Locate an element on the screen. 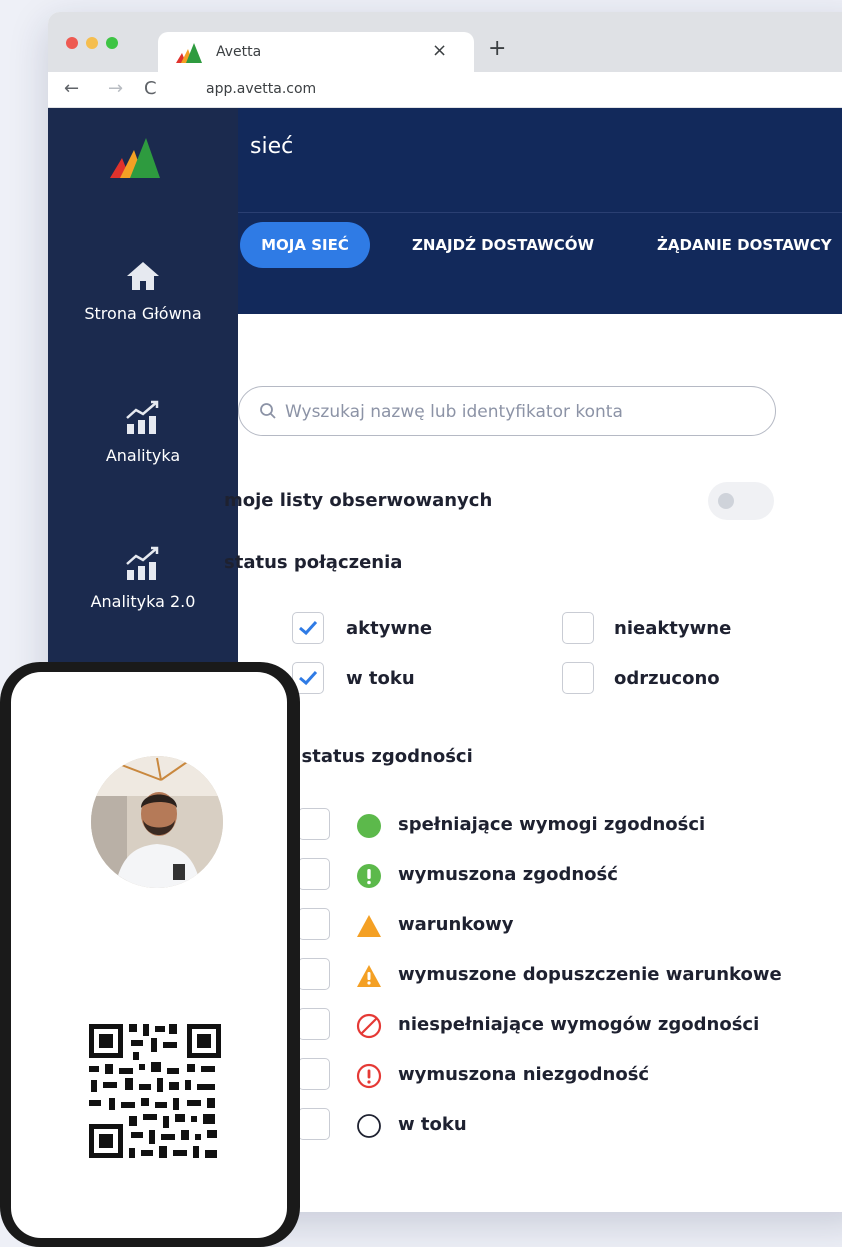 The width and height of the screenshot is (842, 1247). qr-code is located at coordinates (155, 1097).